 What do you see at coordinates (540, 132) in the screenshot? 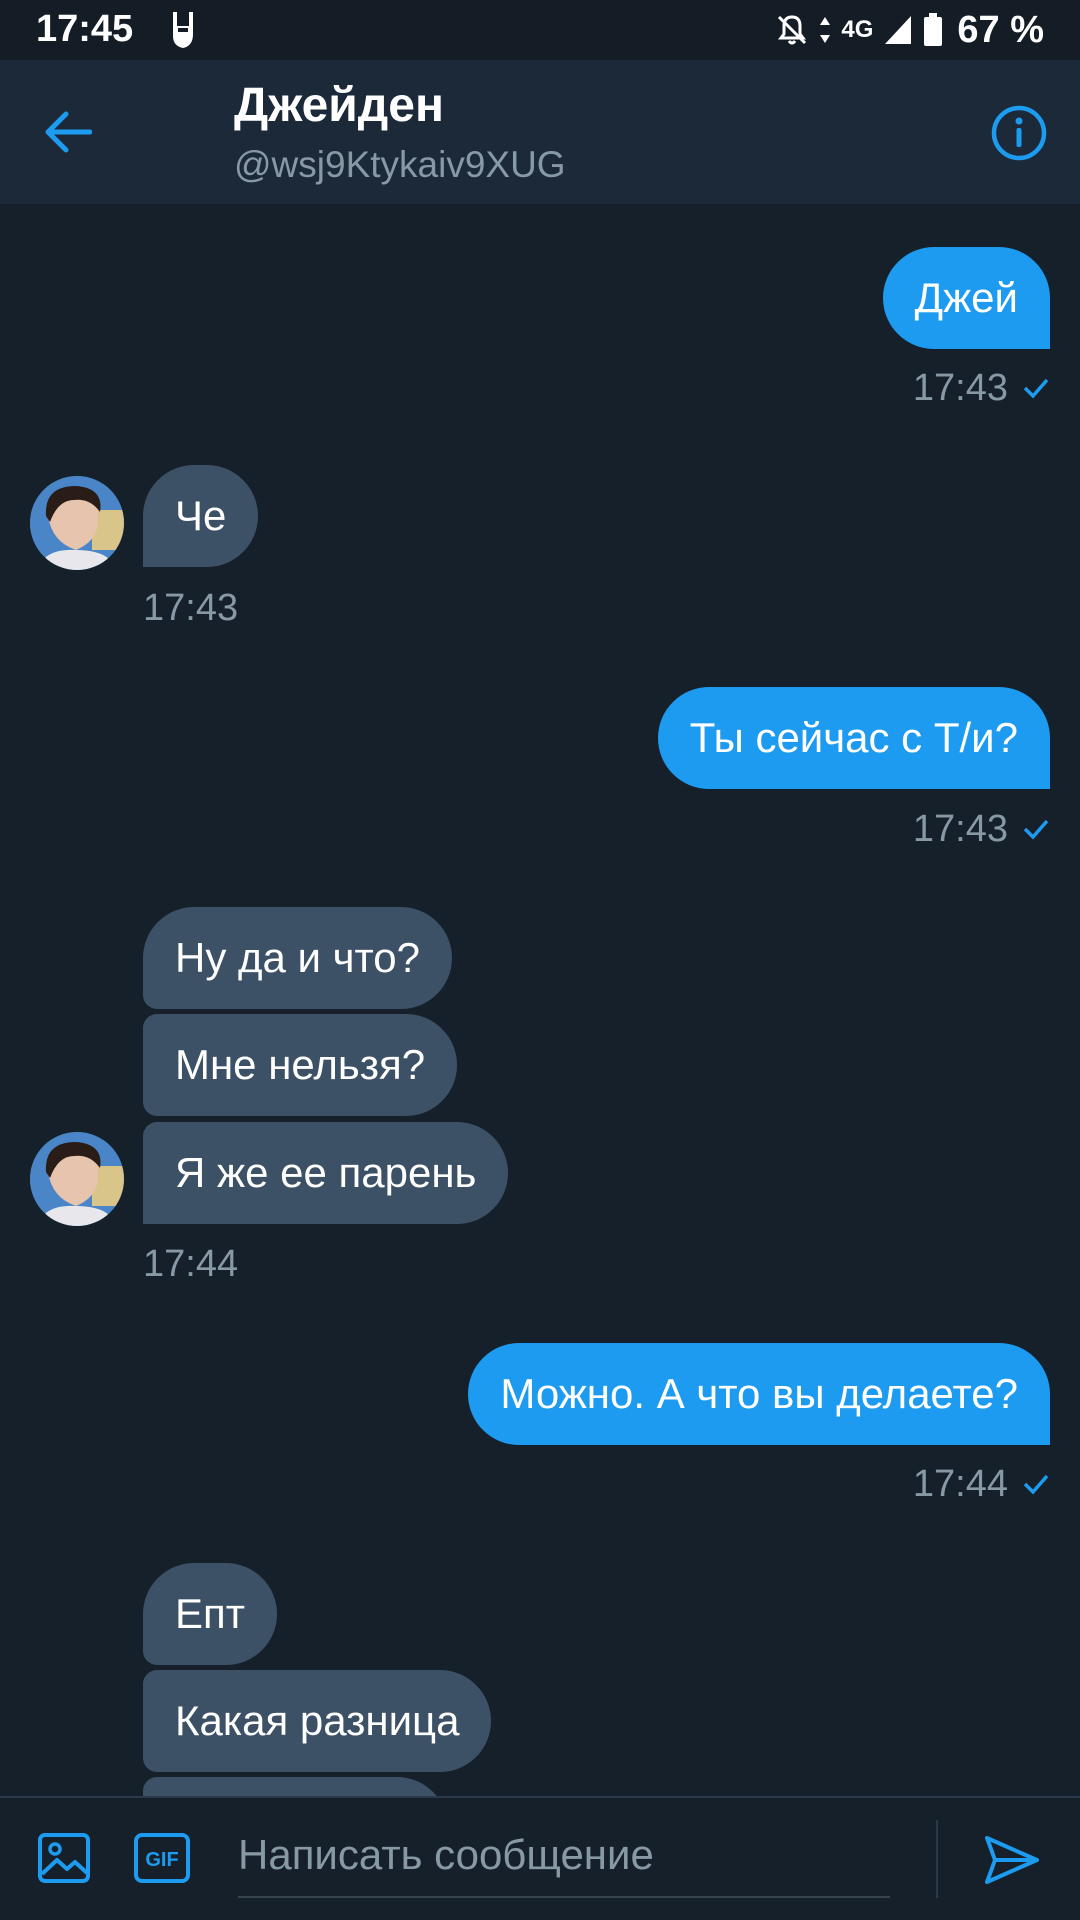
I see `conversation-header: Джейден @wsj9Ktykaiv9XUG` at bounding box center [540, 132].